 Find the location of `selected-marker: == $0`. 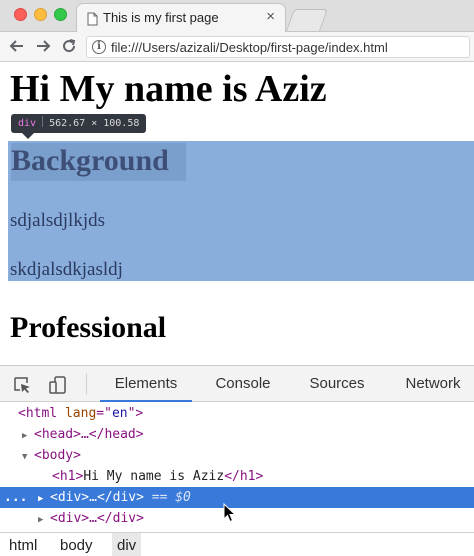

selected-marker: == $0 is located at coordinates (167, 497).